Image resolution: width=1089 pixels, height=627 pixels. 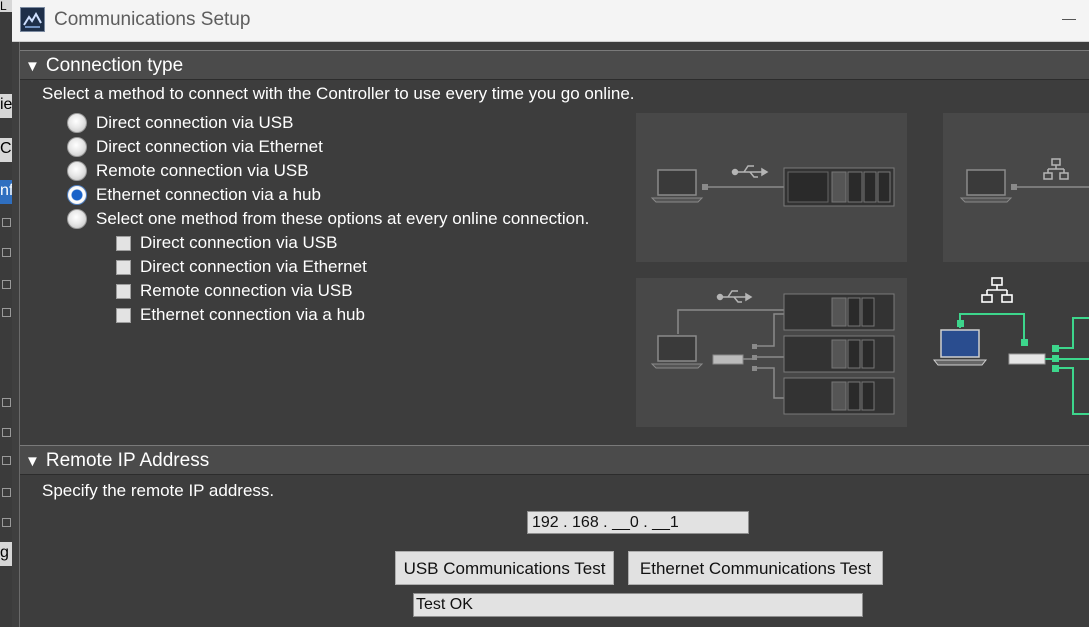 What do you see at coordinates (32, 19) in the screenshot?
I see `app-logo-icon` at bounding box center [32, 19].